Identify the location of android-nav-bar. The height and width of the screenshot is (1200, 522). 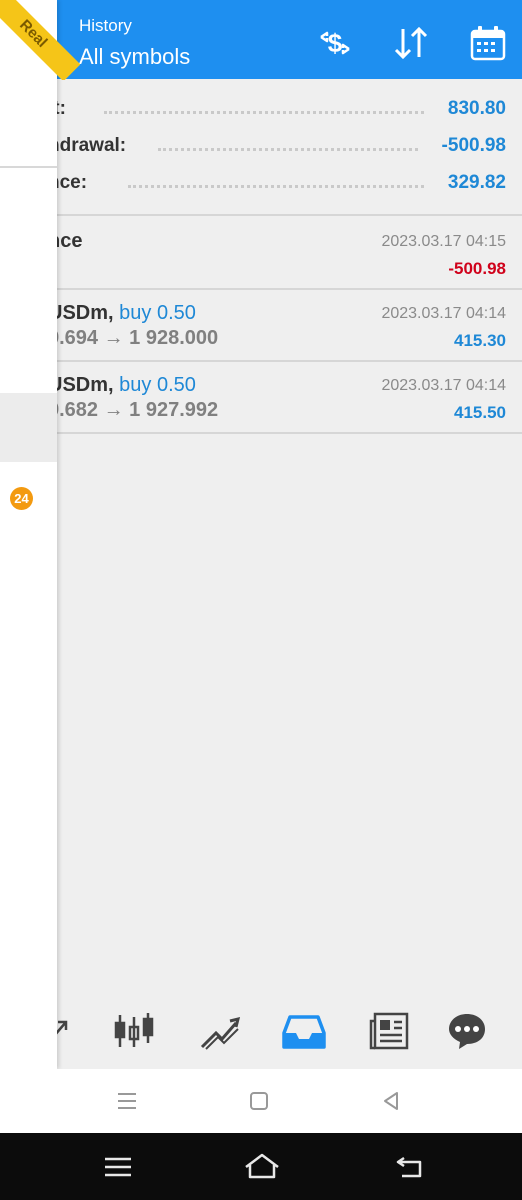
(261, 1101).